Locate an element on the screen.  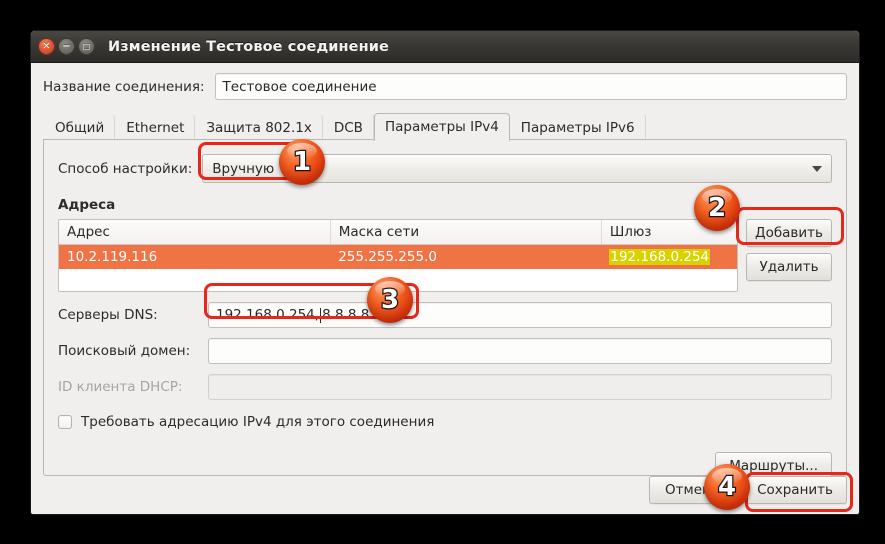
maximize-icon: □ is located at coordinates (86, 46).